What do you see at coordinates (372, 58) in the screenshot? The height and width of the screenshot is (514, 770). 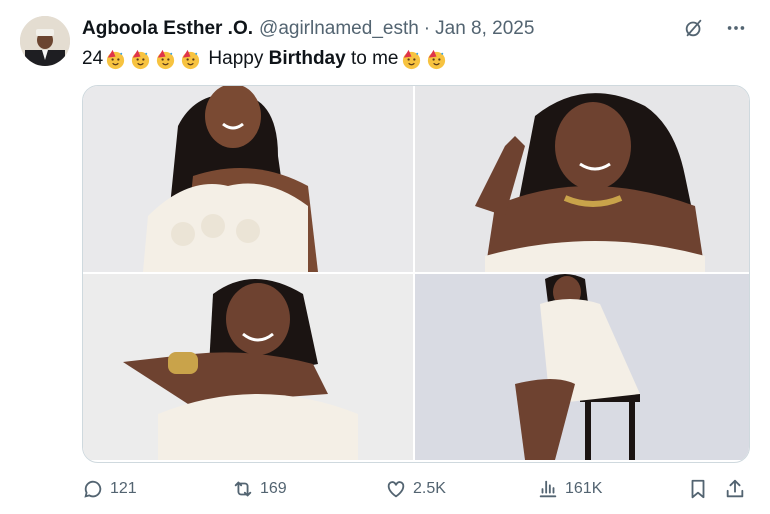 I see `tweet-text-suffix: to me` at bounding box center [372, 58].